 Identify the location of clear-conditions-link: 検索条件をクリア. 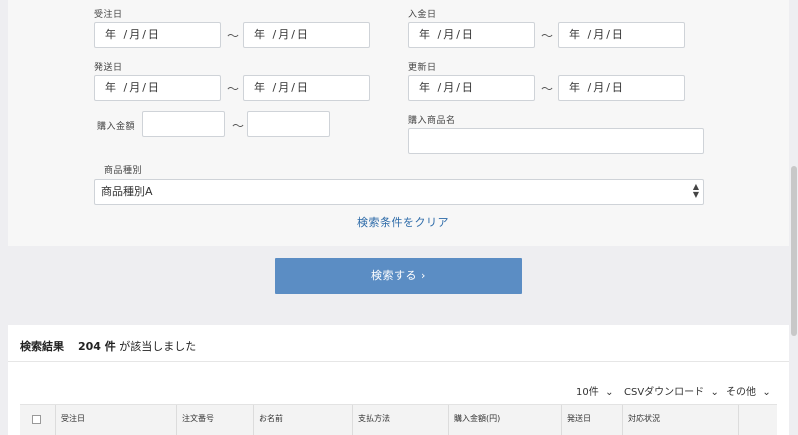
(403, 222).